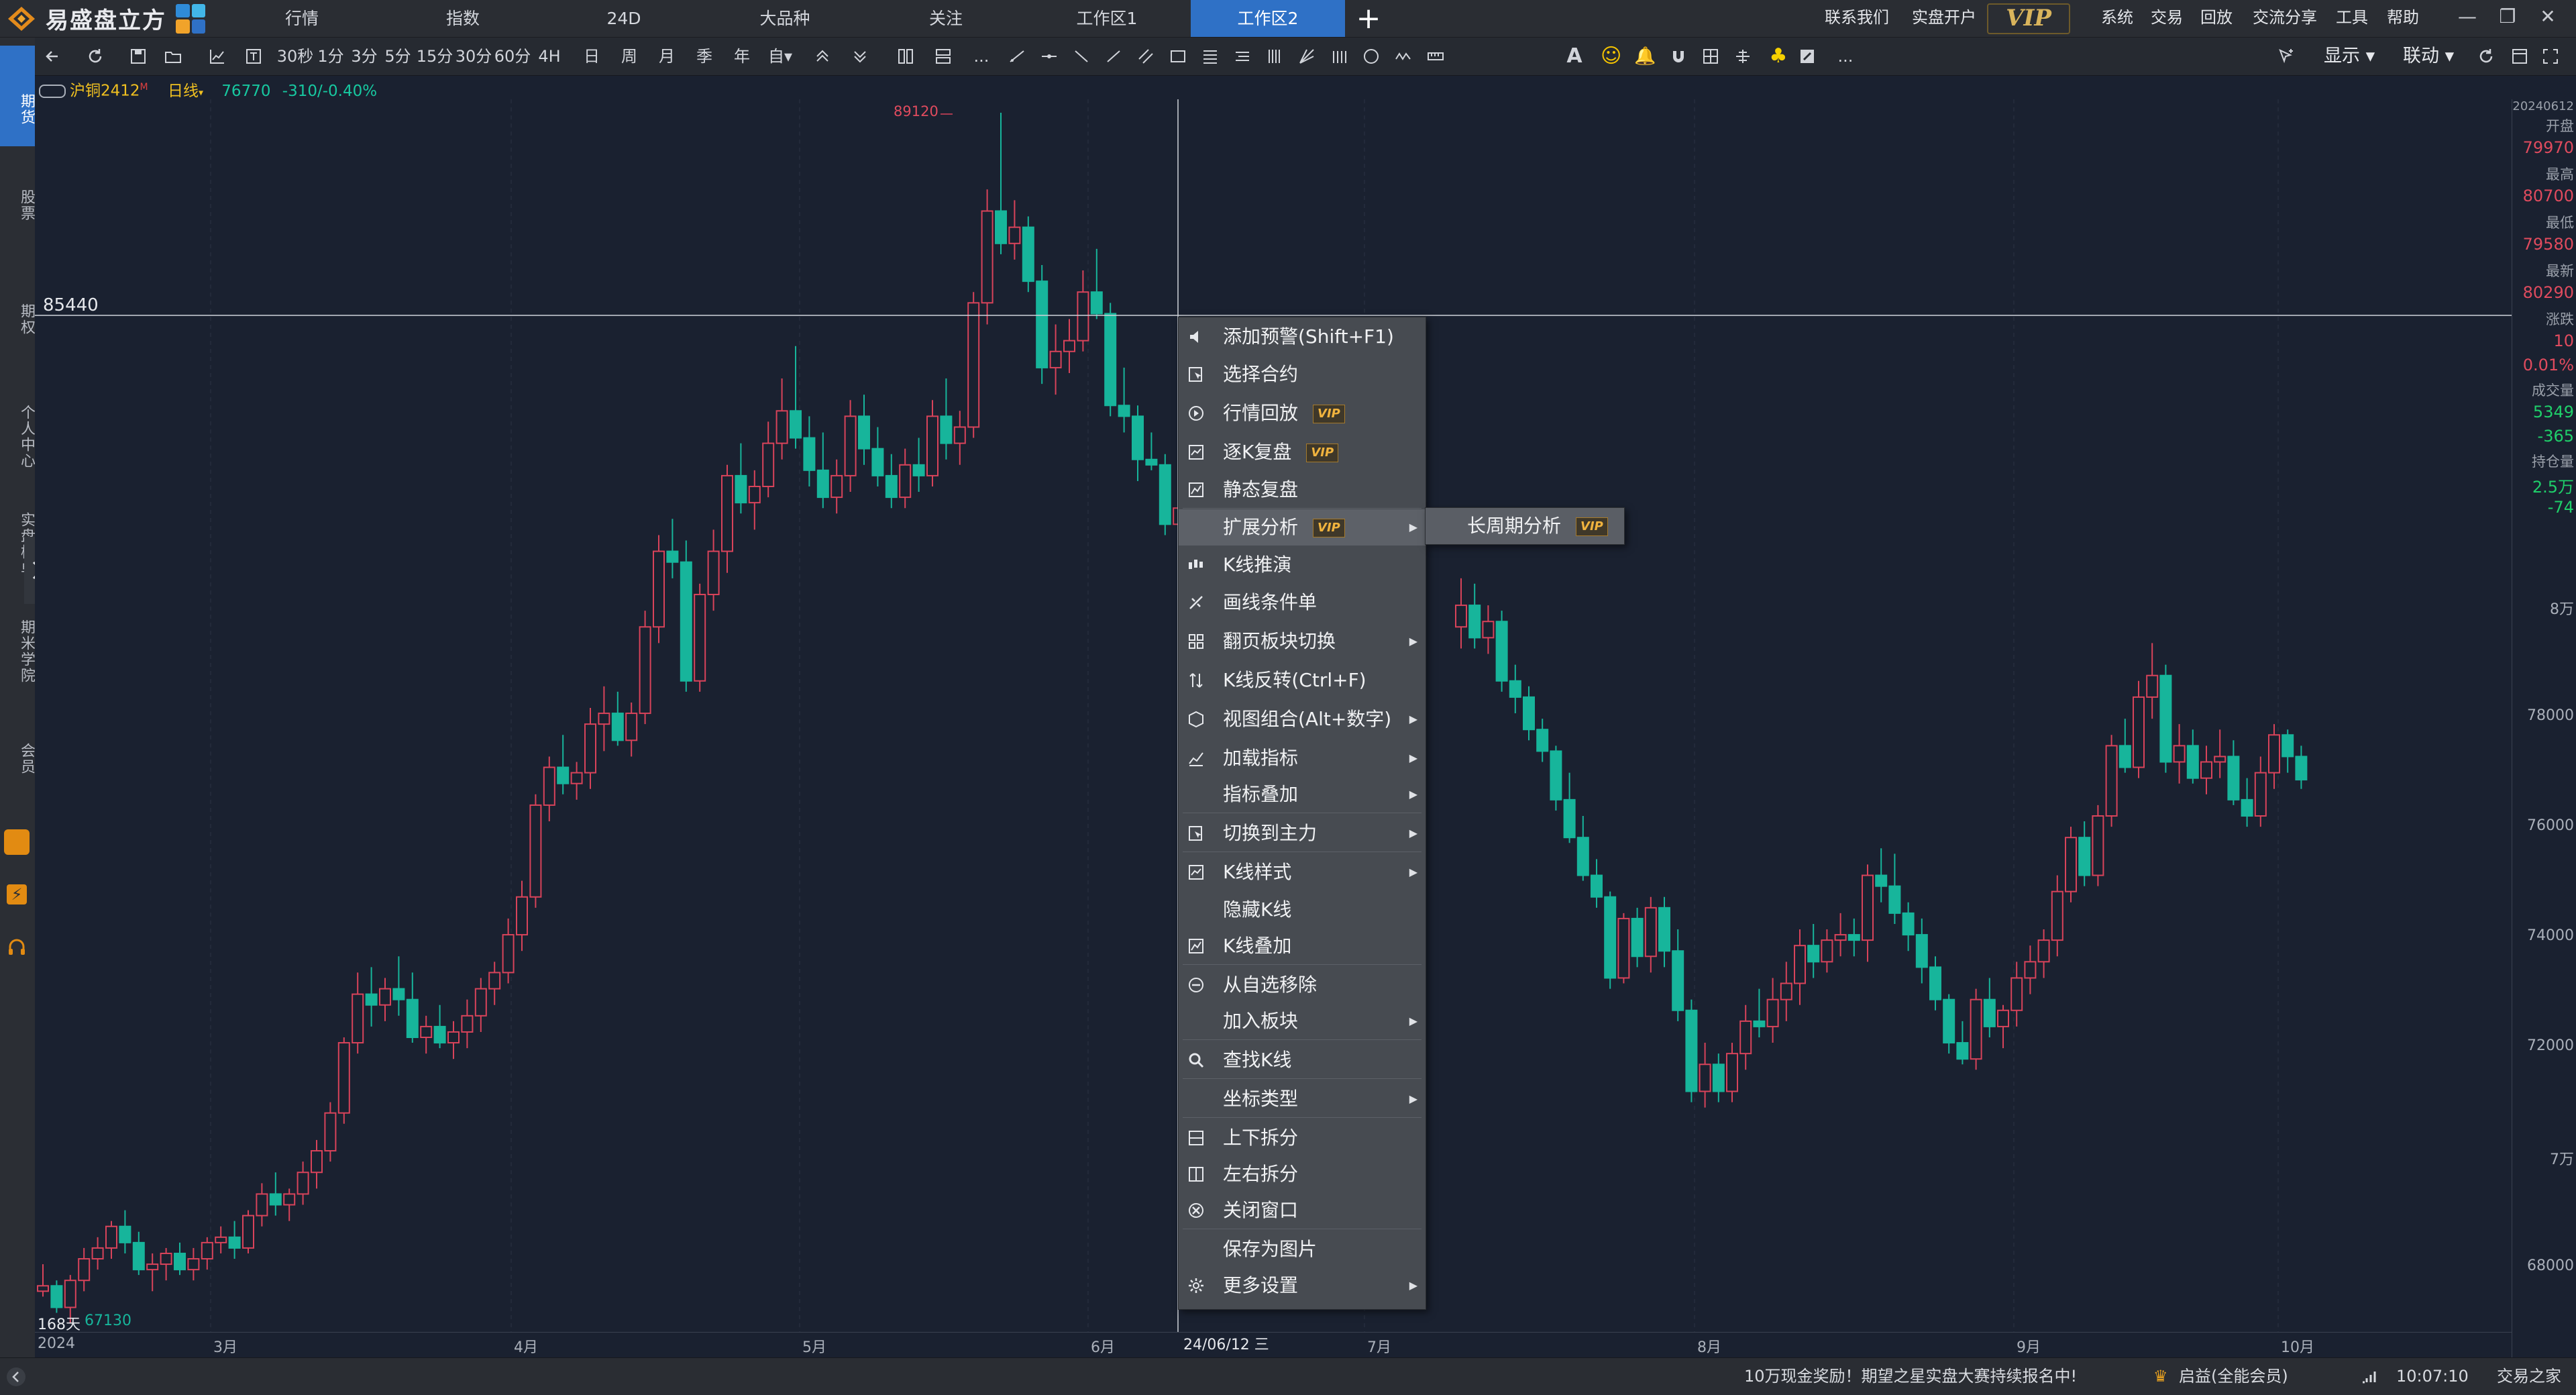 This screenshot has height=1395, width=2576. What do you see at coordinates (1807, 56) in the screenshot?
I see `eraser-icon` at bounding box center [1807, 56].